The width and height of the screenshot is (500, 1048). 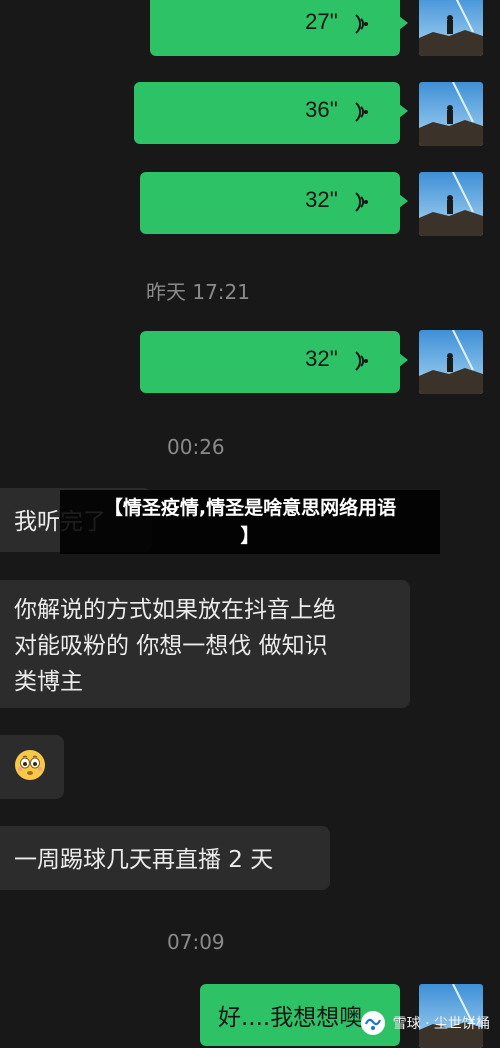 I want to click on flushed-face-icon, so click(x=30, y=765).